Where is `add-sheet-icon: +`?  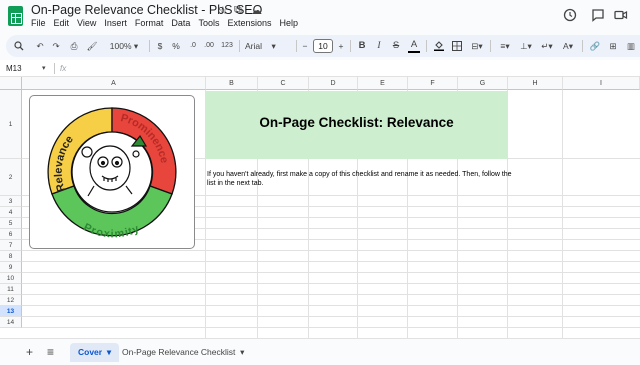
add-sheet-icon: + is located at coordinates (29, 352).